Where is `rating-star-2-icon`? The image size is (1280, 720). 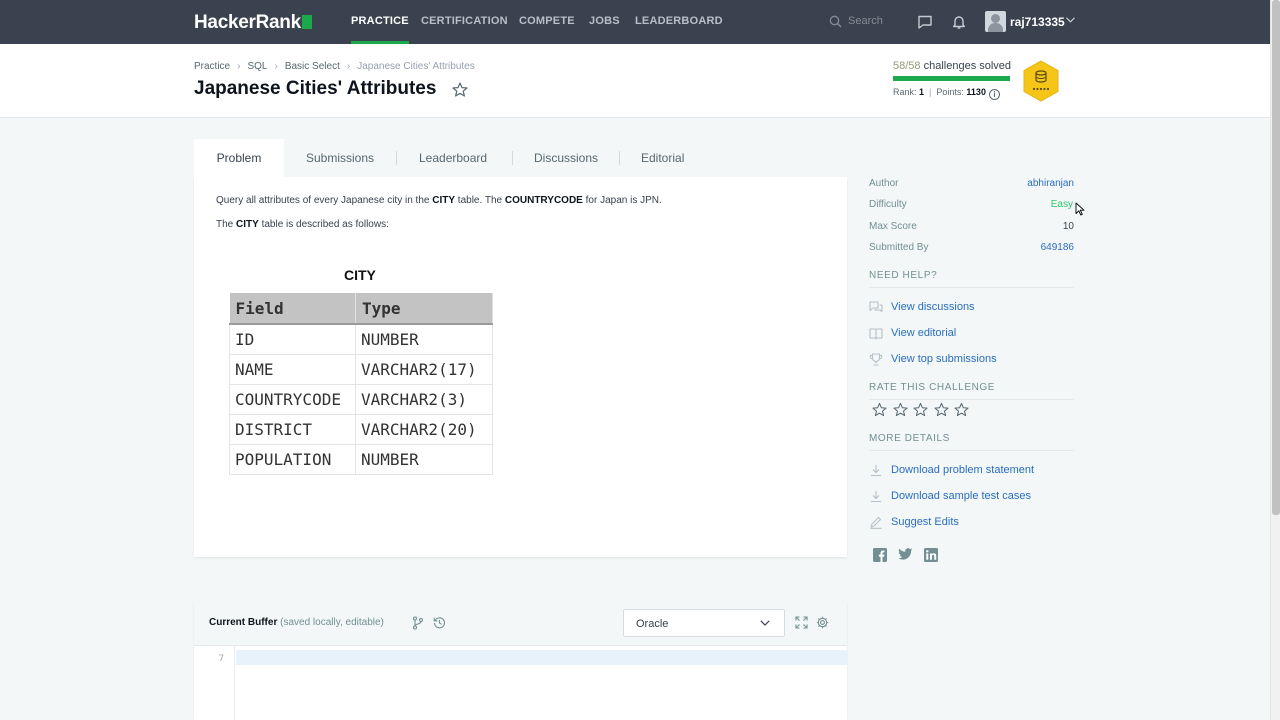
rating-star-2-icon is located at coordinates (900, 409).